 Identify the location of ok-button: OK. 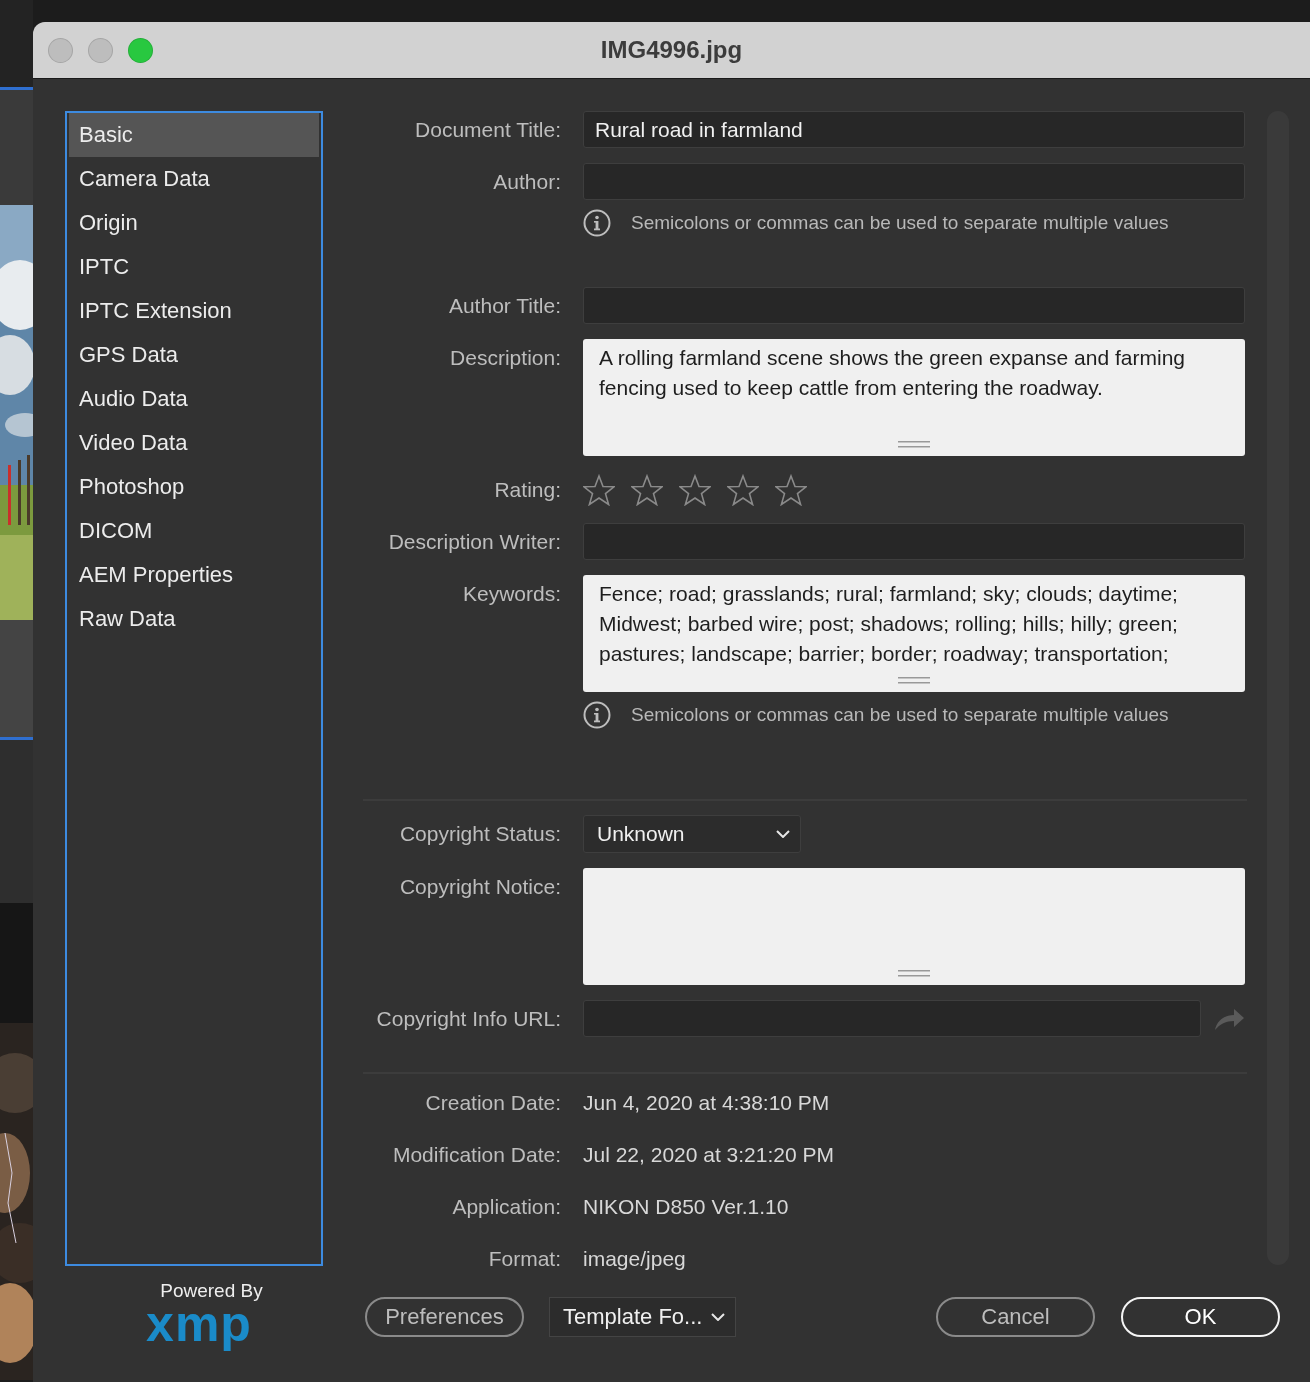
(1200, 1317).